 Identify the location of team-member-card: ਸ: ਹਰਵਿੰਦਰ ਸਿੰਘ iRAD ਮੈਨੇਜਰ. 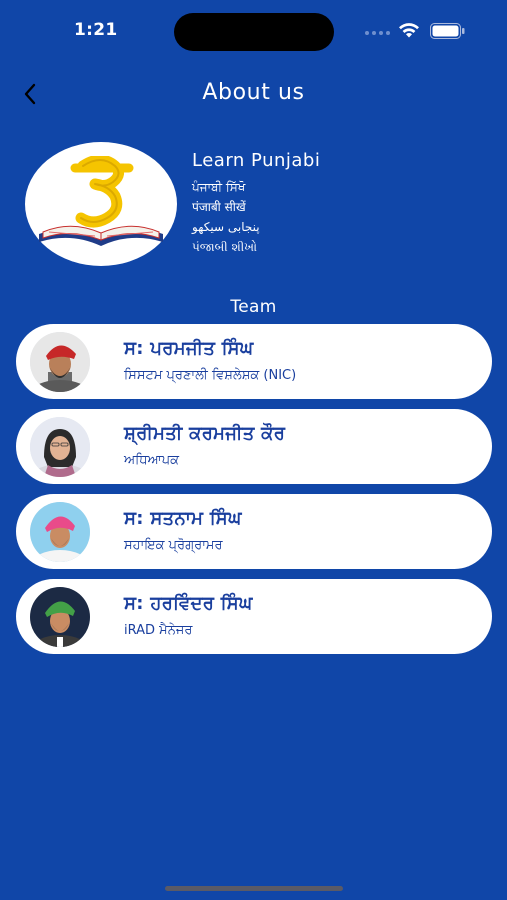
(254, 616).